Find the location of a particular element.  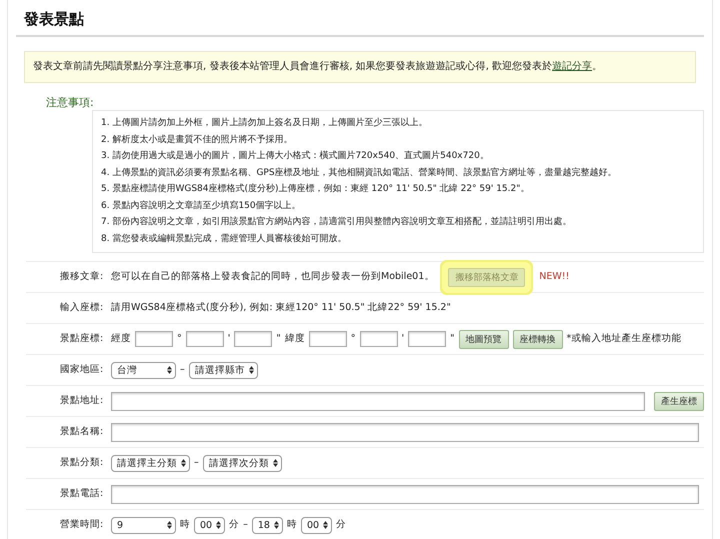

new-label: NEW!! is located at coordinates (554, 277).